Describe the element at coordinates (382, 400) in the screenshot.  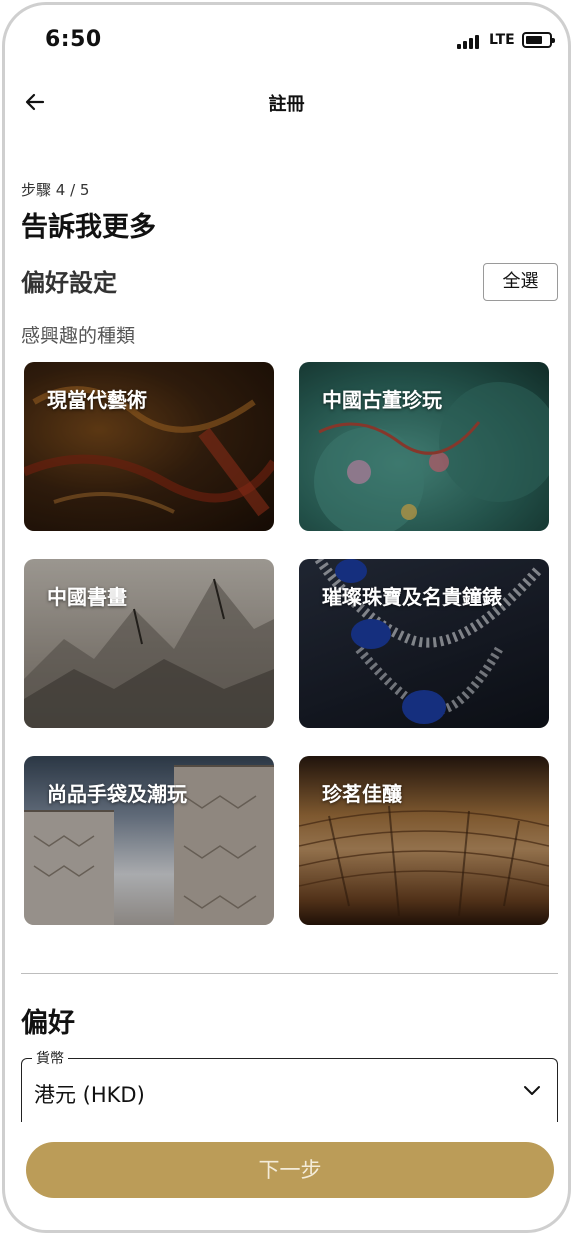
I see `category-label: 中國古董珍玩` at that location.